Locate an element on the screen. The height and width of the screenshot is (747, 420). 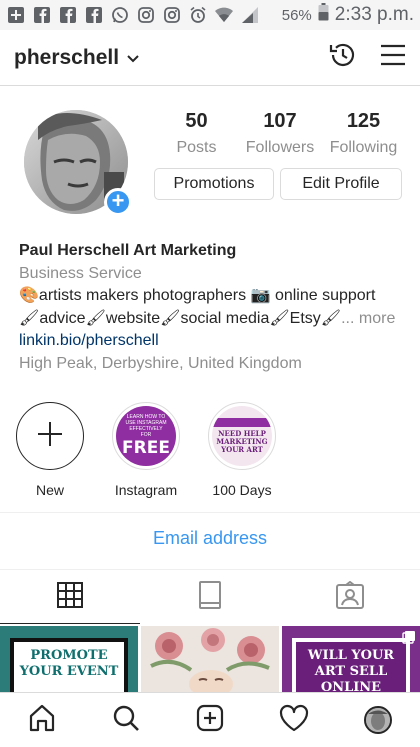
chevron-down-icon is located at coordinates (133, 58).